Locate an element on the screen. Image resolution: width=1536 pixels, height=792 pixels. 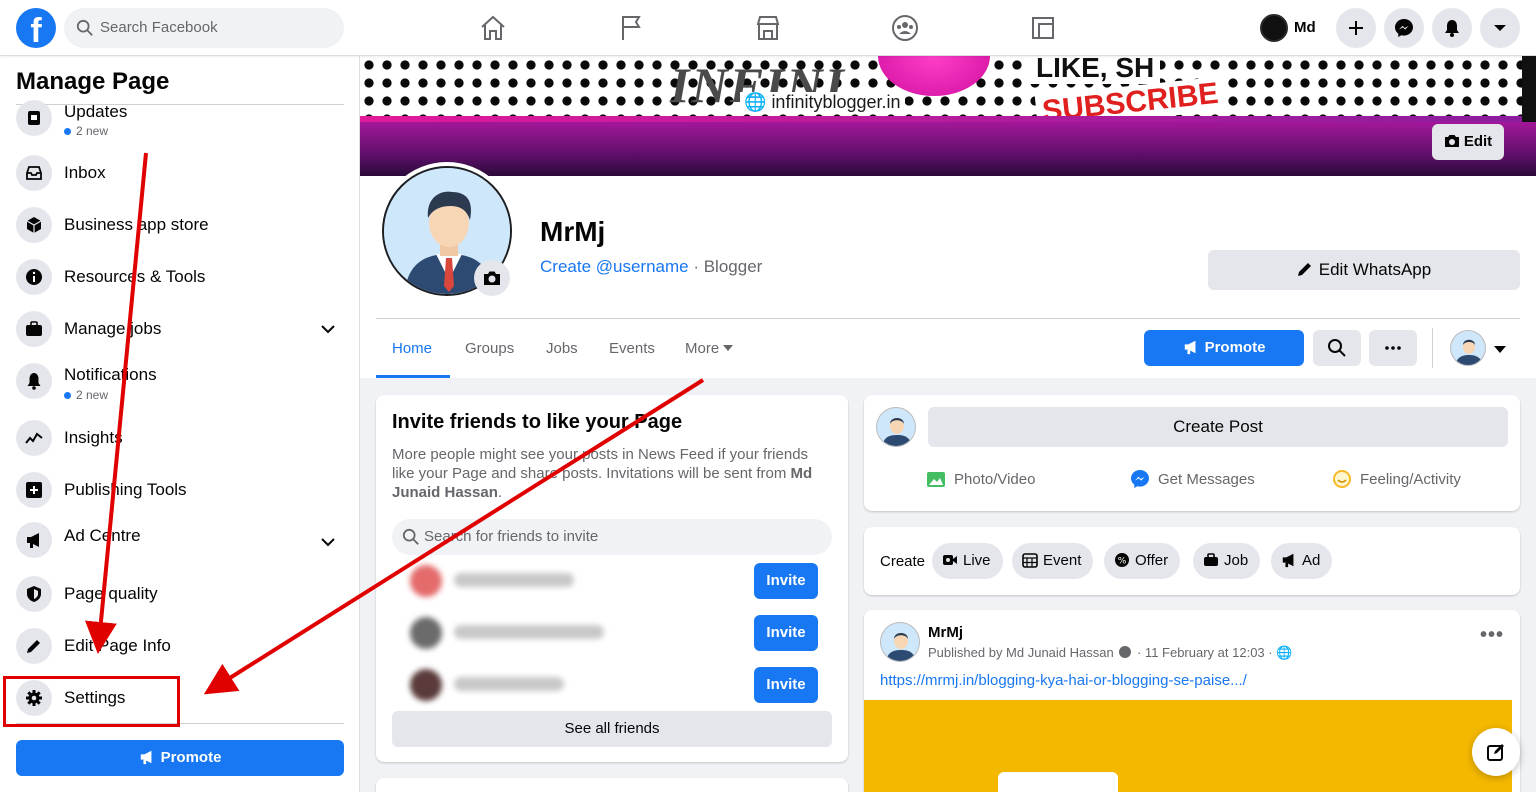
help-icon is located at coordinates (1125, 652).